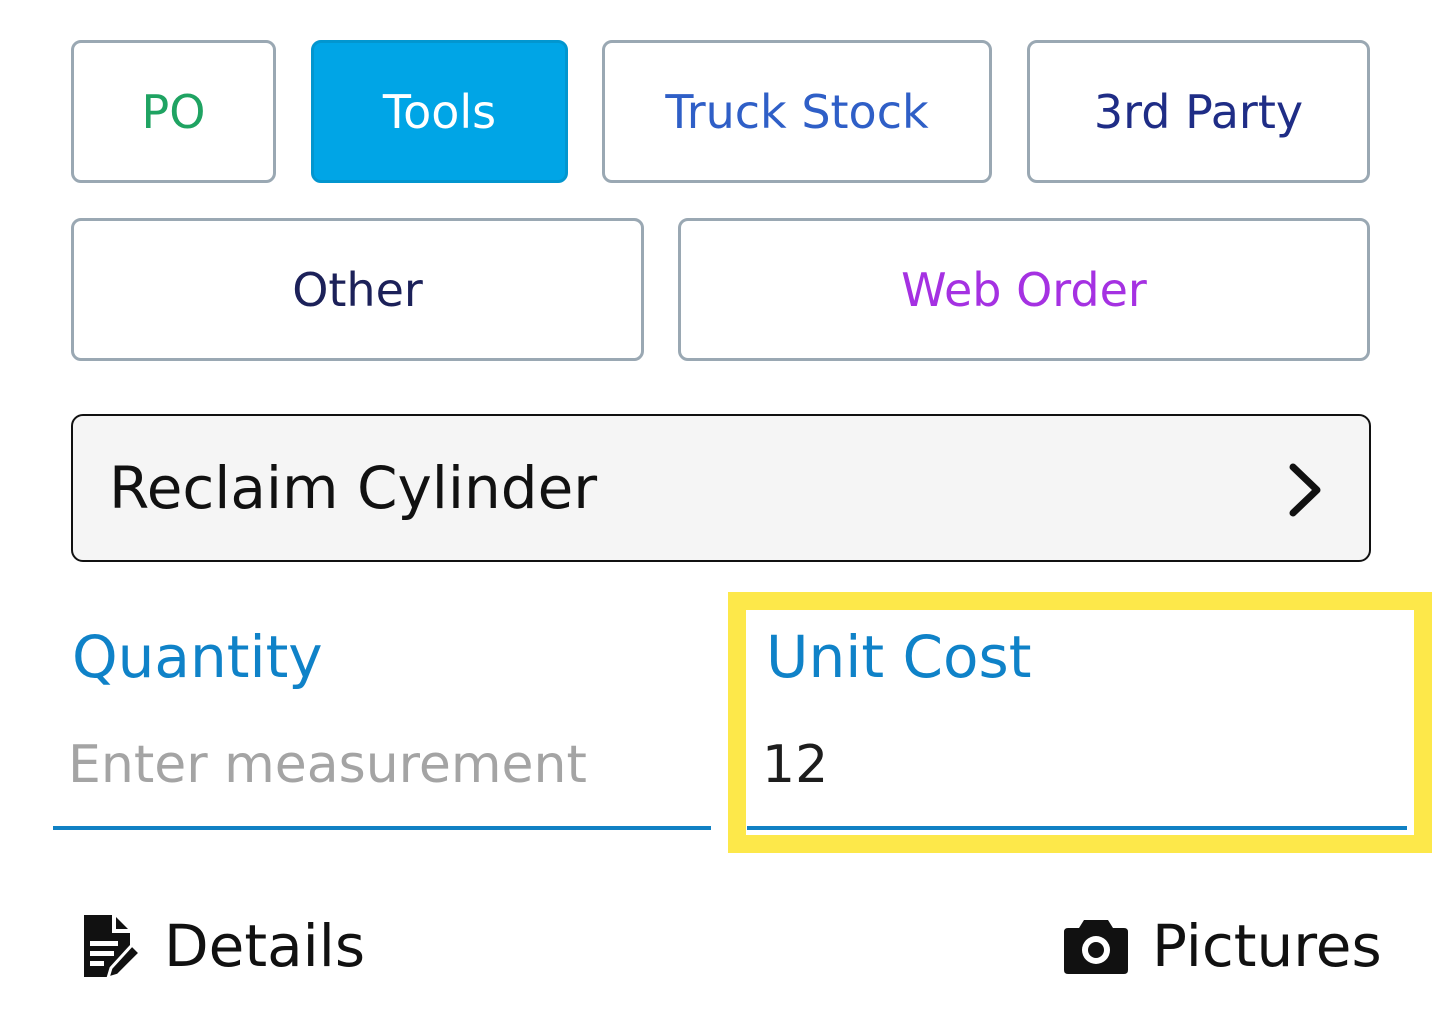 The height and width of the screenshot is (1023, 1440). Describe the element at coordinates (382, 828) in the screenshot. I see `quantity-underline` at that location.